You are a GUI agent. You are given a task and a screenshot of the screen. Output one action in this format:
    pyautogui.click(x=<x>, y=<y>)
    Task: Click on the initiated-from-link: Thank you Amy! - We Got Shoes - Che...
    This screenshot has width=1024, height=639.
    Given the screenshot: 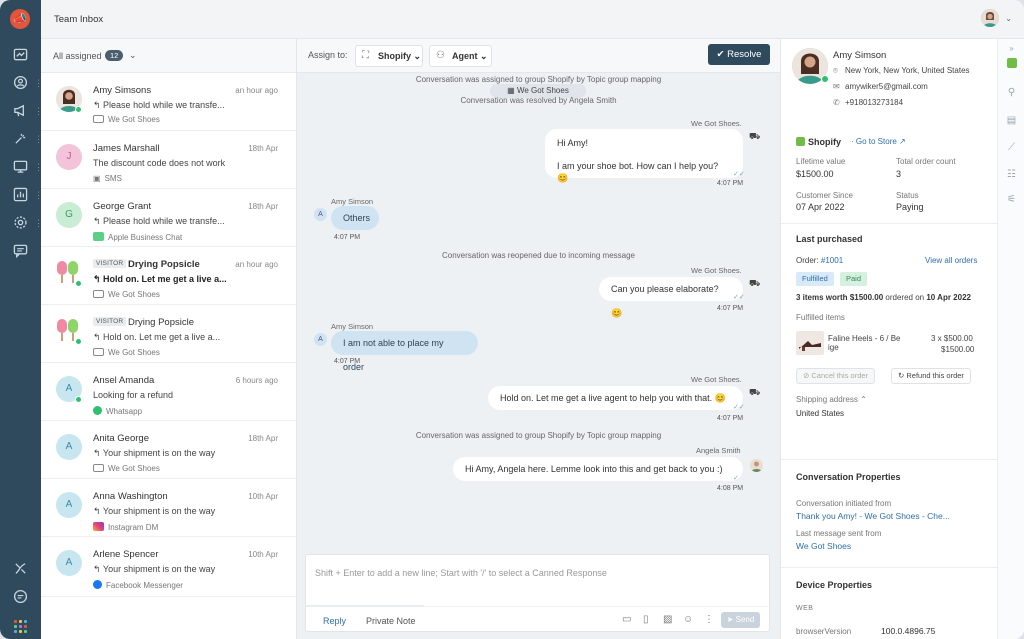 What is the action you would take?
    pyautogui.click(x=873, y=516)
    